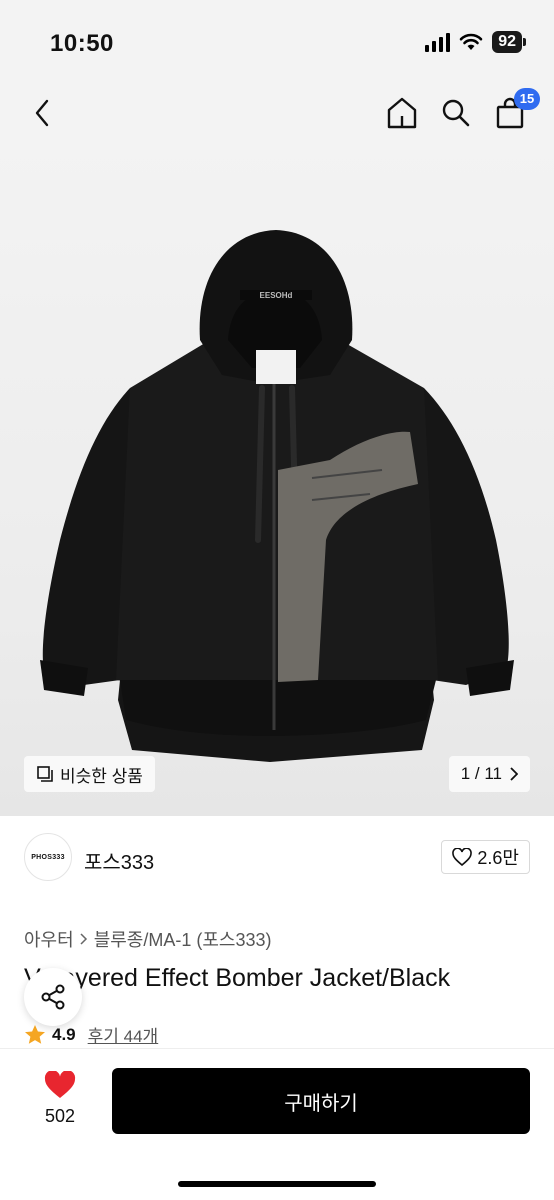 The width and height of the screenshot is (554, 1200). I want to click on product-title: V Layered Effect Bomber Jacket/Black, so click(237, 978).